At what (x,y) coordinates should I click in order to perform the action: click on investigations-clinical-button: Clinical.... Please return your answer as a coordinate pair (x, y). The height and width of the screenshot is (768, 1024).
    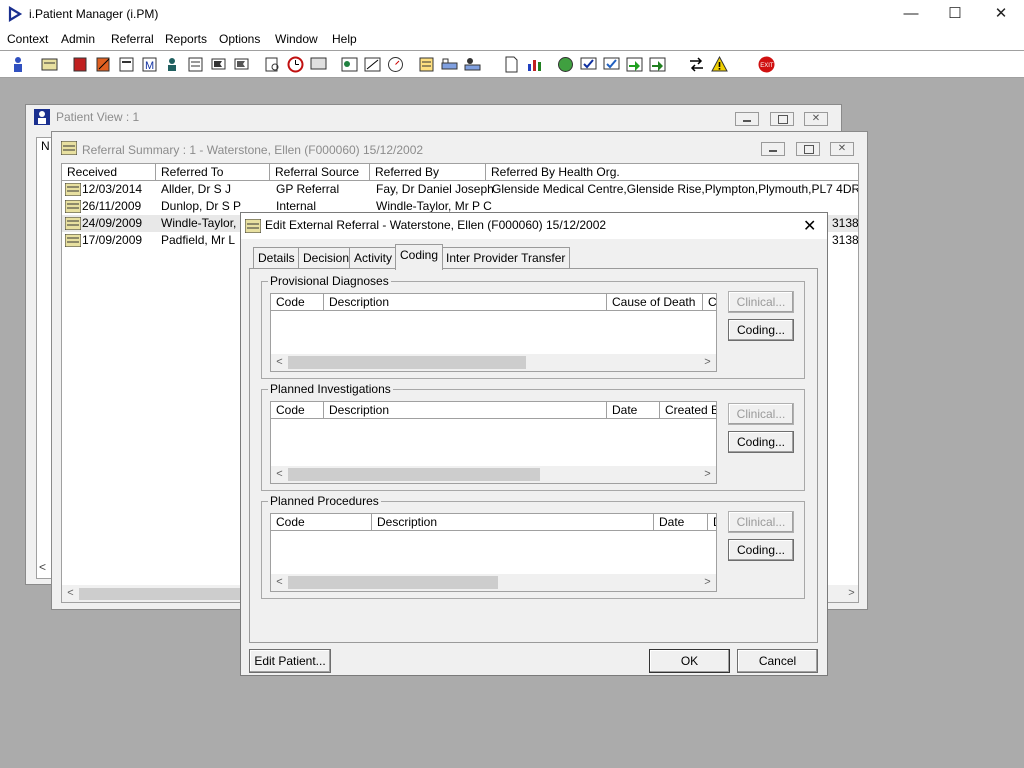
    Looking at the image, I should click on (761, 414).